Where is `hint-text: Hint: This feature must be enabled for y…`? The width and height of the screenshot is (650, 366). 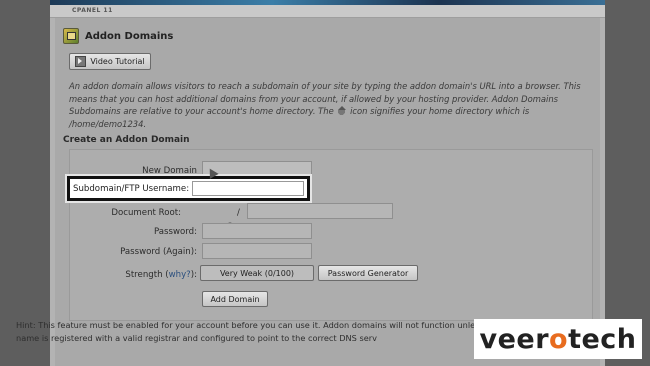
hint-text: Hint: This feature must be enabled for y… is located at coordinates (274, 331).